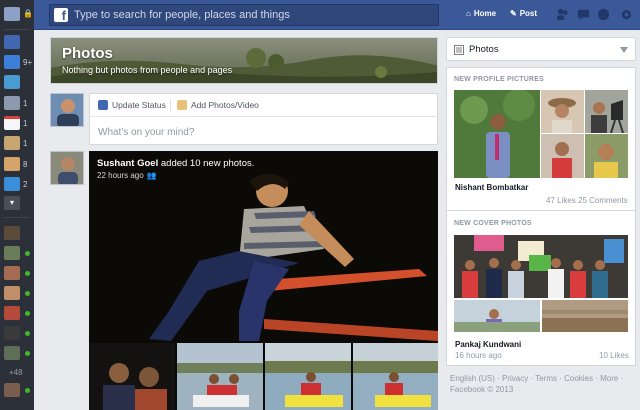 Image resolution: width=640 pixels, height=410 pixels. Describe the element at coordinates (17, 29) in the screenshot. I see `rail-divider` at that location.